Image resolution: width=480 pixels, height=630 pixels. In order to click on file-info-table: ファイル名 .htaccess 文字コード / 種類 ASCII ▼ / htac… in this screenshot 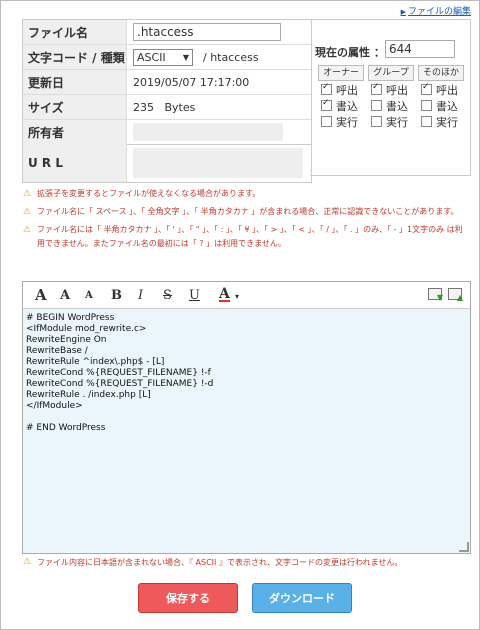, I will do `click(167, 82)`.